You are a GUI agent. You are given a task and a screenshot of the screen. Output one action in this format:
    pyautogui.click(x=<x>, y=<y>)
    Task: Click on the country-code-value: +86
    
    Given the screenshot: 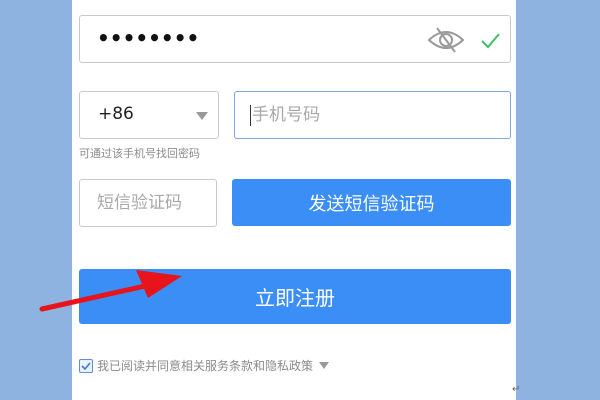 What is the action you would take?
    pyautogui.click(x=116, y=114)
    